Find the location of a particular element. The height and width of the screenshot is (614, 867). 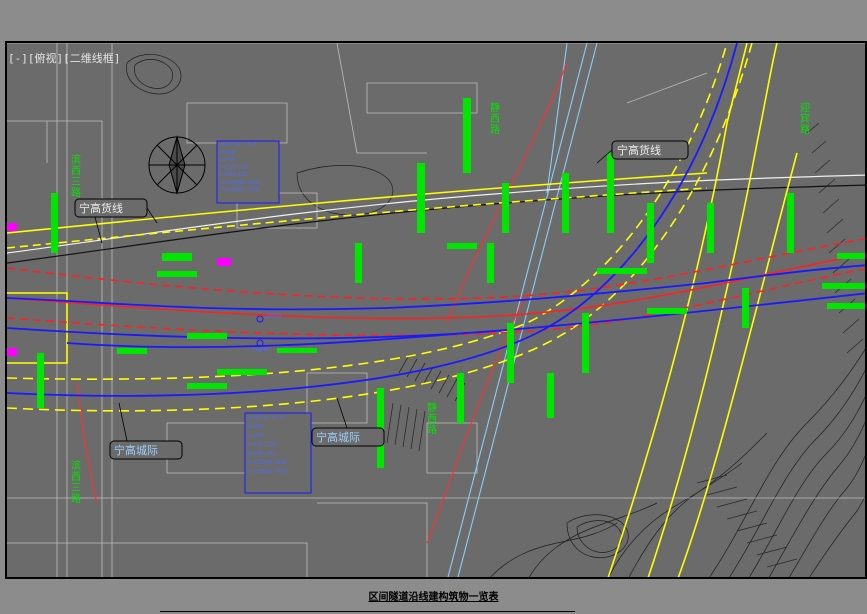

title-underline is located at coordinates (367, 611).